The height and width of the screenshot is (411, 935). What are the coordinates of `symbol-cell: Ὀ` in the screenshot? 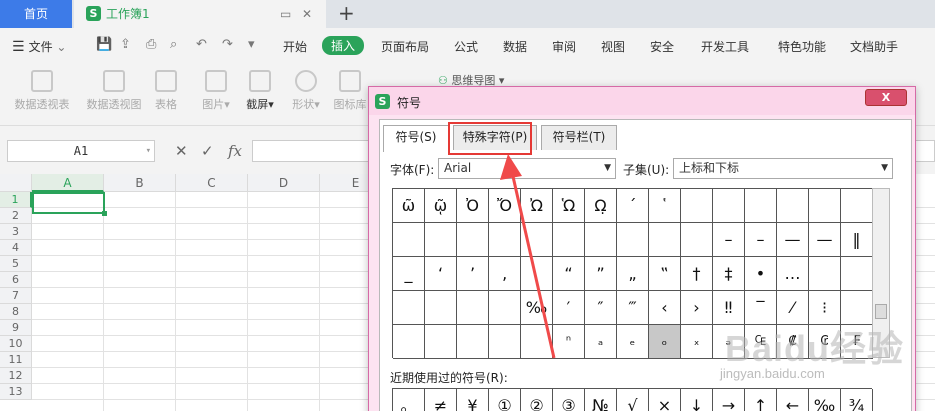 It's located at (473, 206).